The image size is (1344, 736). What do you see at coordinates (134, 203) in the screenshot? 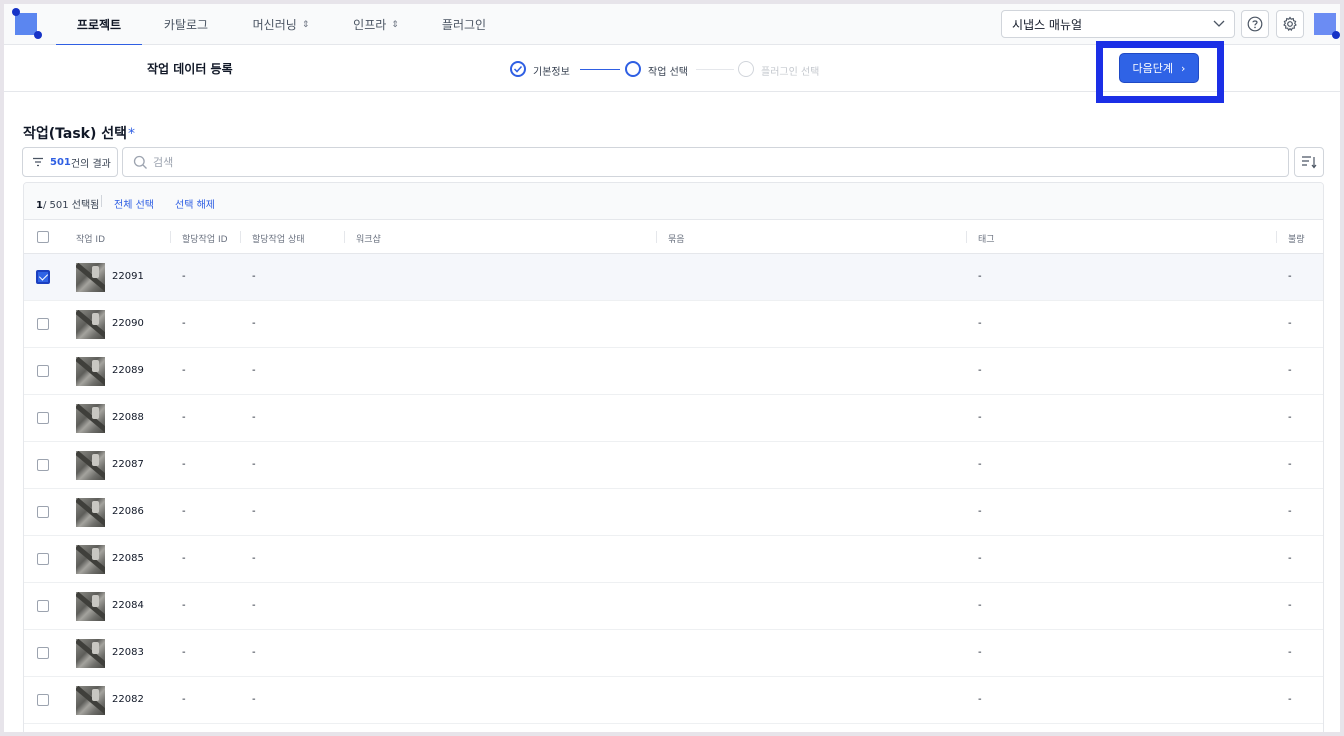
I see `select-all-link: 전체 선택` at bounding box center [134, 203].